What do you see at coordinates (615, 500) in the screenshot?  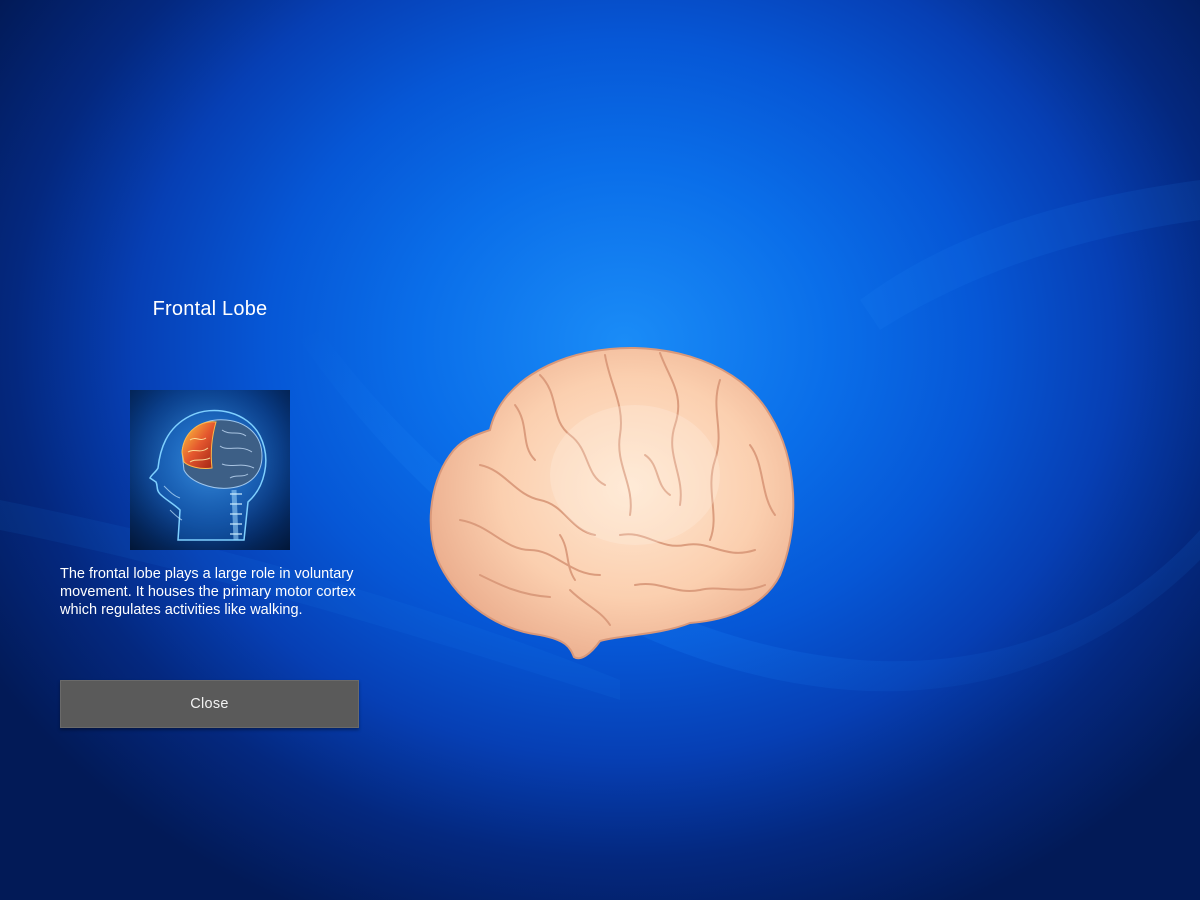 I see `brain-3d-model` at bounding box center [615, 500].